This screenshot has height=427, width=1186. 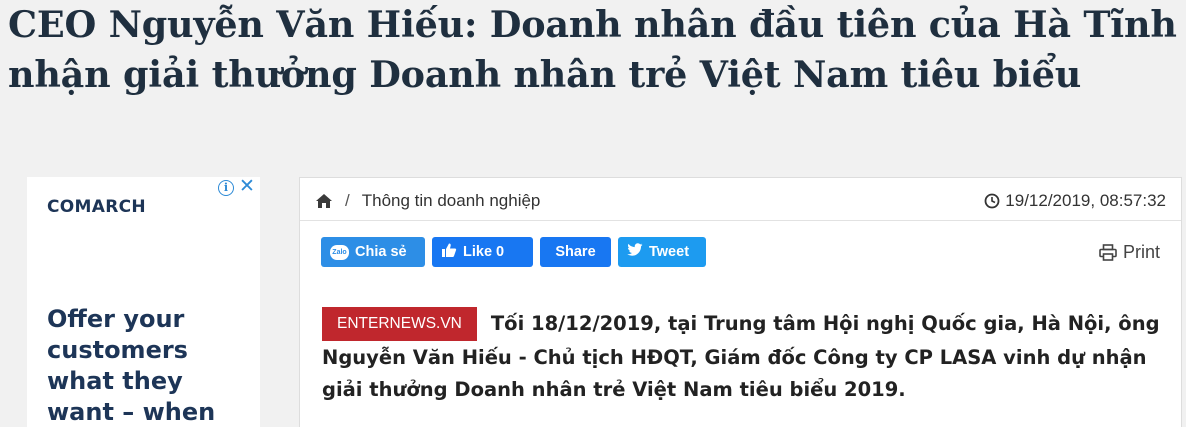 I want to click on print-button: Print, so click(x=1129, y=252).